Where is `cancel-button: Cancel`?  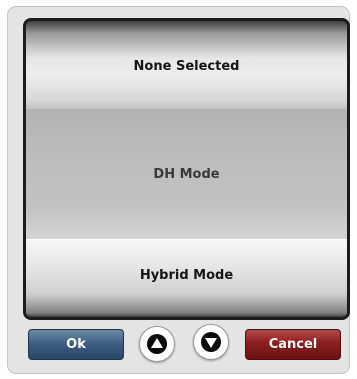 cancel-button: Cancel is located at coordinates (293, 344).